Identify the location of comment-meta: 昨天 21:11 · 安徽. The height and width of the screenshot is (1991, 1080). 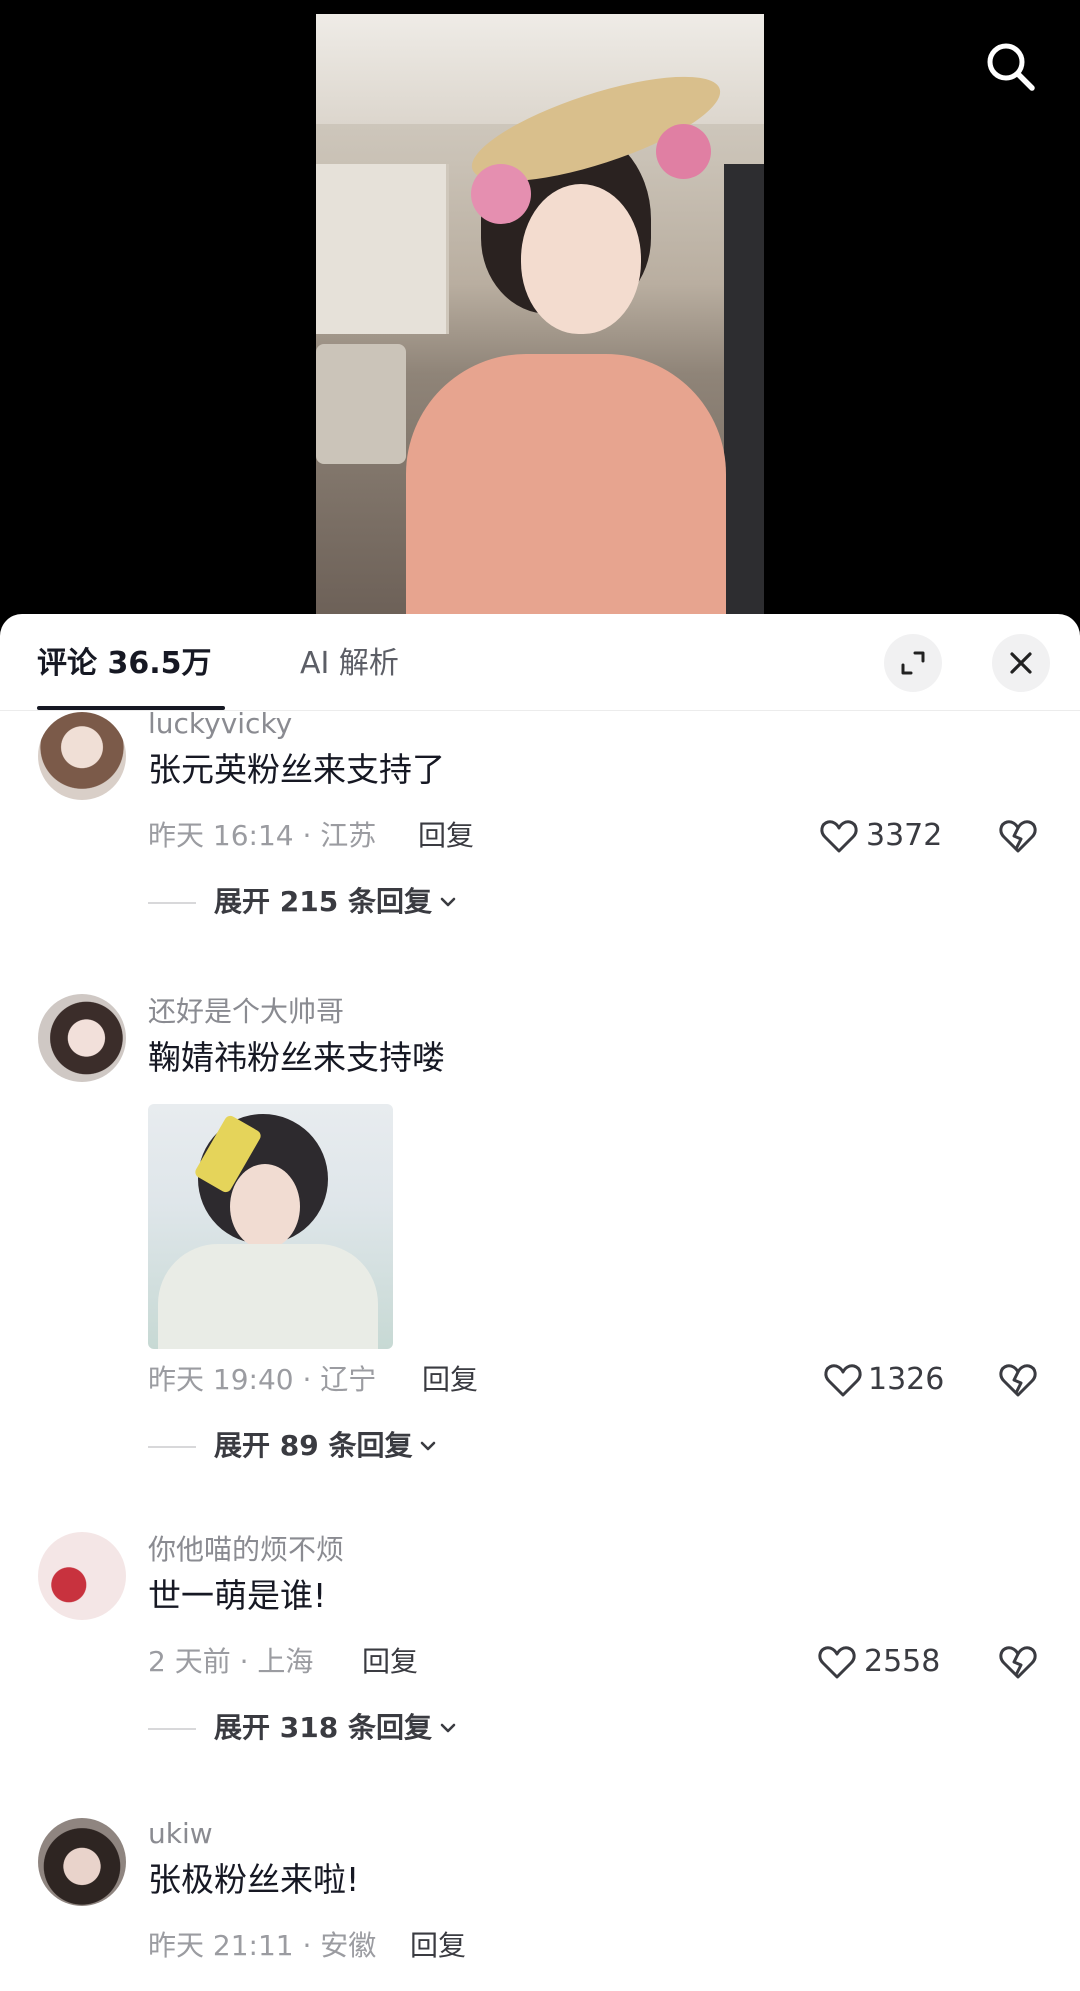
(262, 1945).